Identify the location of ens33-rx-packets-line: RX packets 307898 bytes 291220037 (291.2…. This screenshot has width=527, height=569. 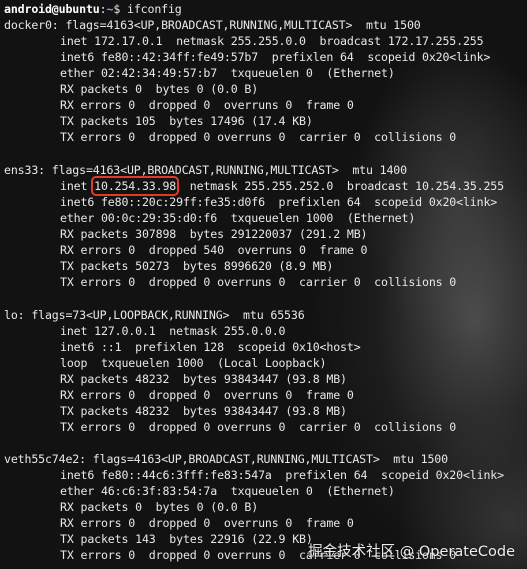
(214, 234).